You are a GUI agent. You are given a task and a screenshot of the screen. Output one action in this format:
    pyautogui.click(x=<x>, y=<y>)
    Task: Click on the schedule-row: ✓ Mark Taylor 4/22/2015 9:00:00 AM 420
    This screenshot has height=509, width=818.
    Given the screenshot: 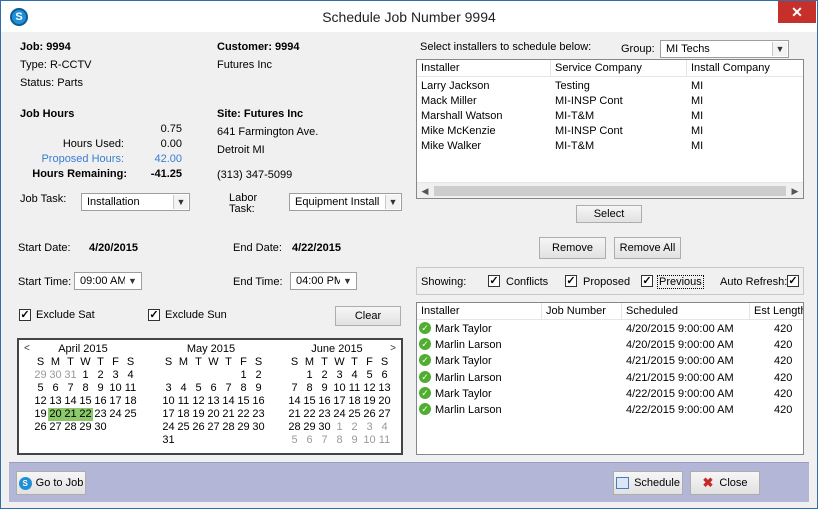 What is the action you would take?
    pyautogui.click(x=610, y=394)
    